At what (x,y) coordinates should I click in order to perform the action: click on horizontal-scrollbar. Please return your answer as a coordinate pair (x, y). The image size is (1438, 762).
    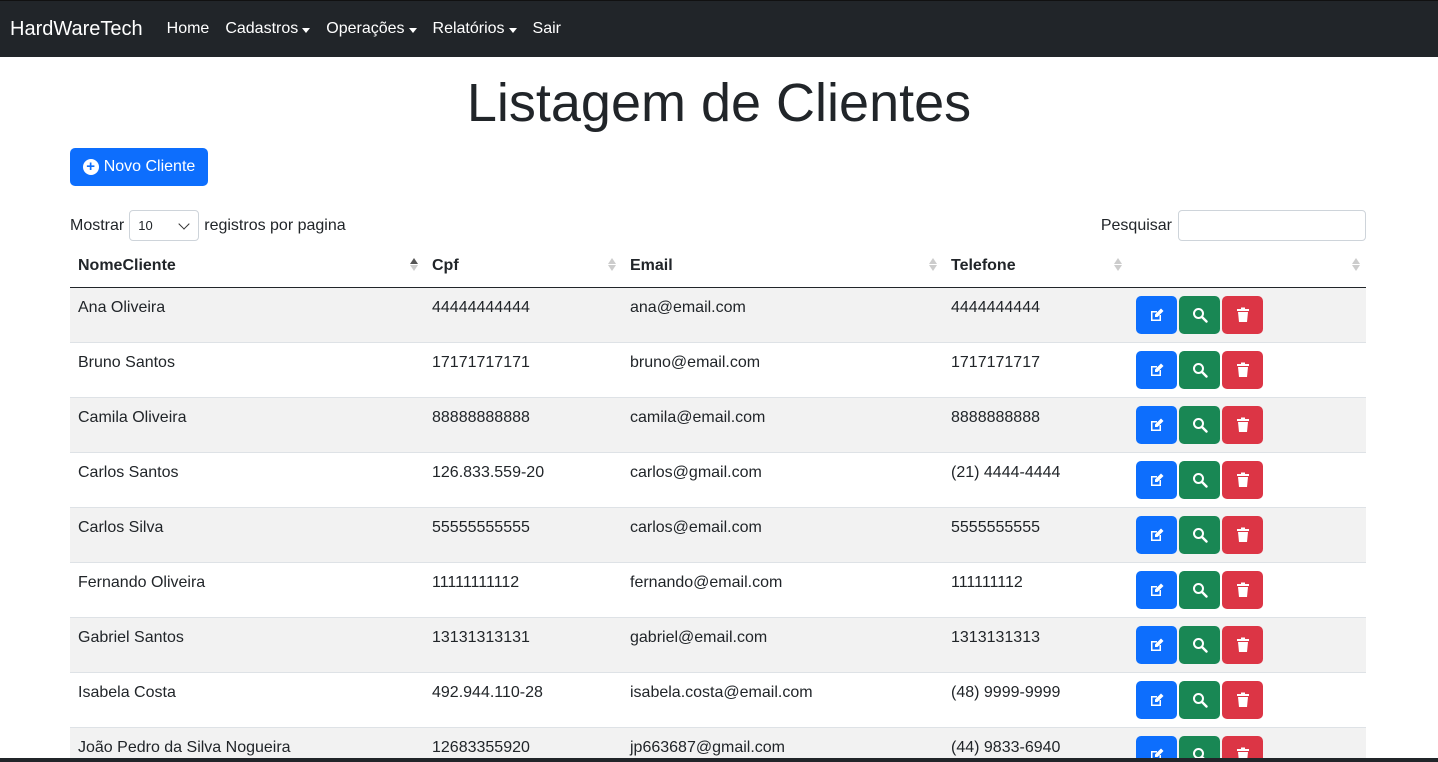
    Looking at the image, I should click on (719, 760).